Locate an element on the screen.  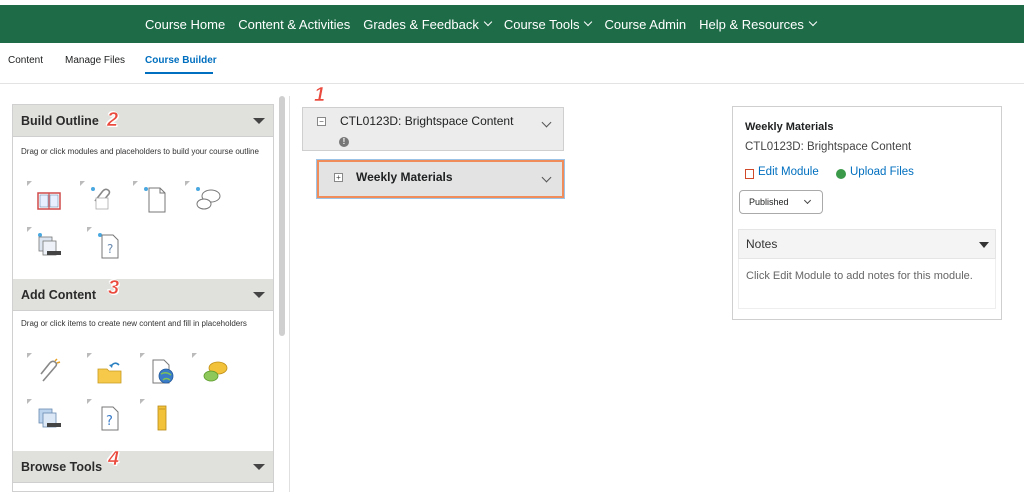
publish-status-value: Published is located at coordinates (769, 202).